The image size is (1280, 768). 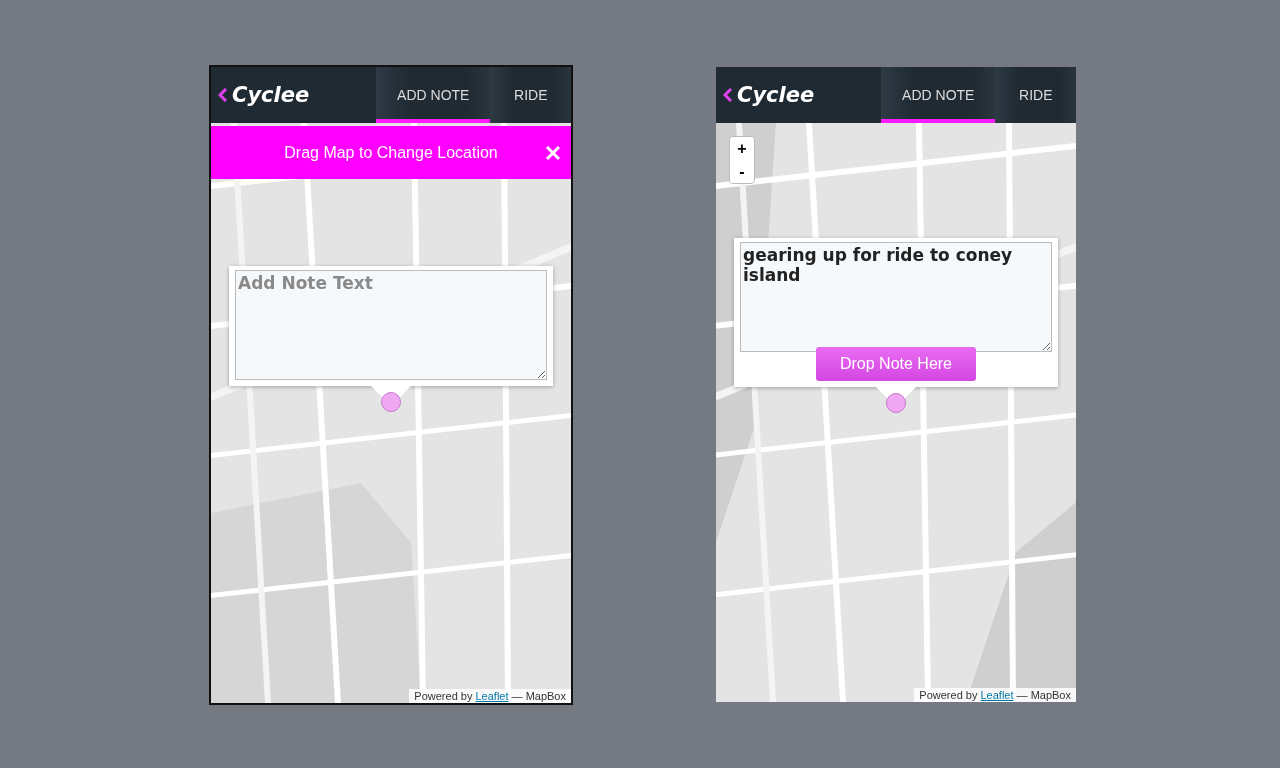 I want to click on close-icon, so click(x=553, y=153).